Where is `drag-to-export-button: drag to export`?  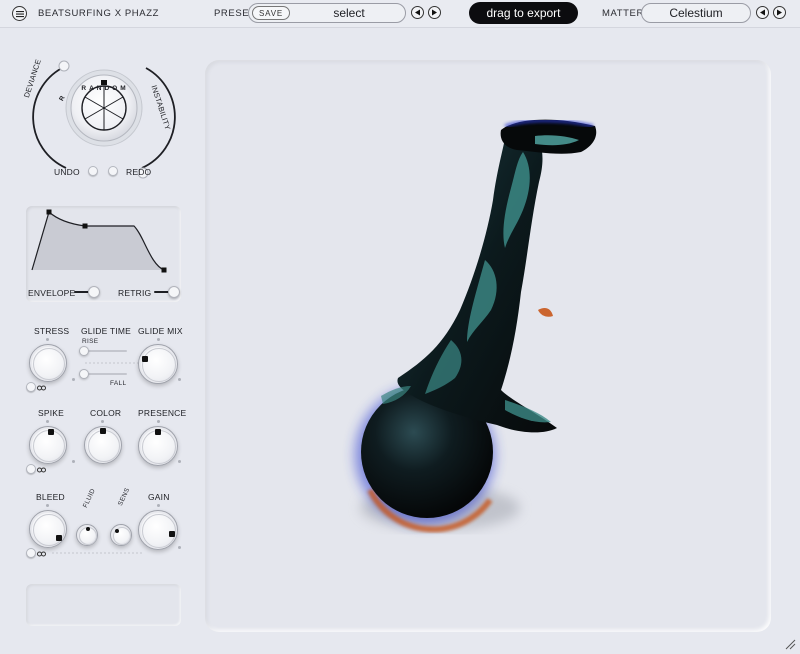
drag-to-export-button: drag to export is located at coordinates (523, 13).